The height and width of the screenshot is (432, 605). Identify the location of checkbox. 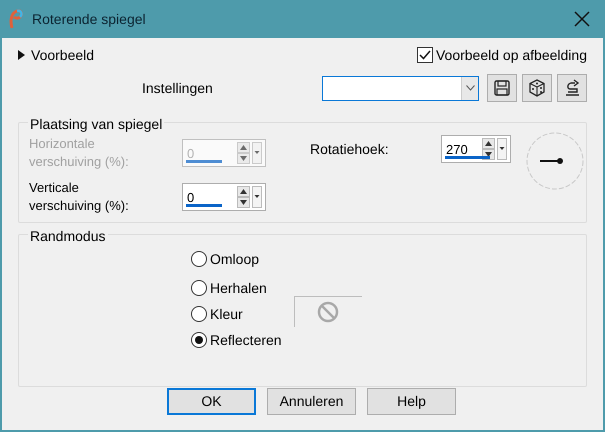
(424, 55).